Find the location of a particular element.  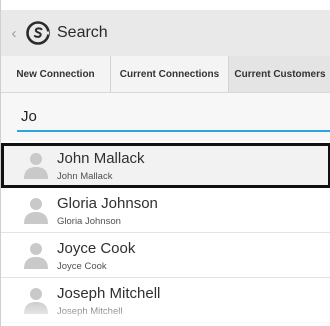

result-name: John Mallack is located at coordinates (101, 158).